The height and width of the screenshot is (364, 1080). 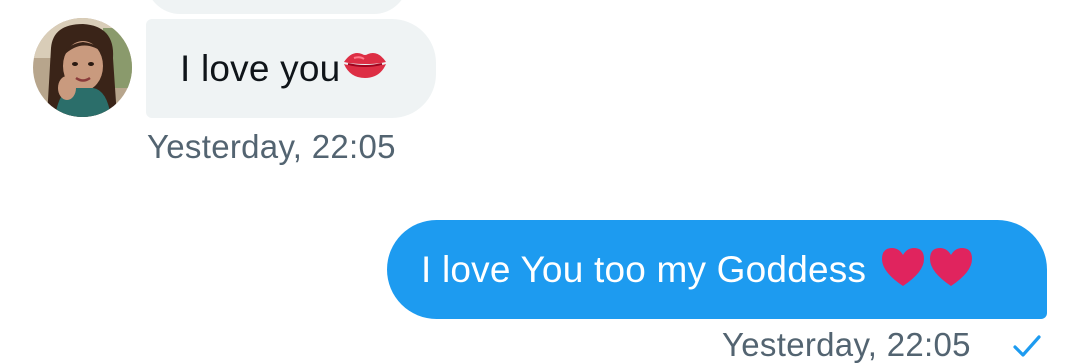 I want to click on user-avatar-photo, so click(x=82, y=67).